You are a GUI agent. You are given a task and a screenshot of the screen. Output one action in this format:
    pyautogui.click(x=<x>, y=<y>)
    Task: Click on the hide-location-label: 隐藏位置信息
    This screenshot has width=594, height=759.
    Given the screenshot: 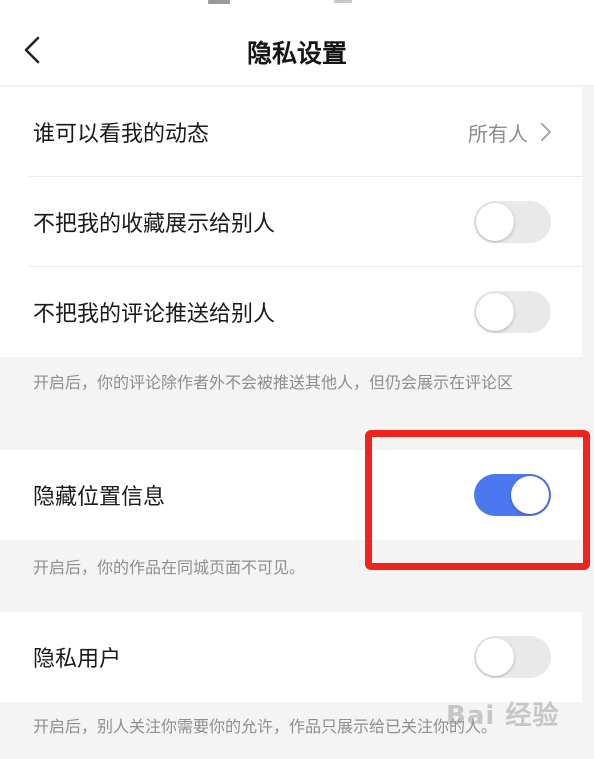 What is the action you would take?
    pyautogui.click(x=99, y=497)
    